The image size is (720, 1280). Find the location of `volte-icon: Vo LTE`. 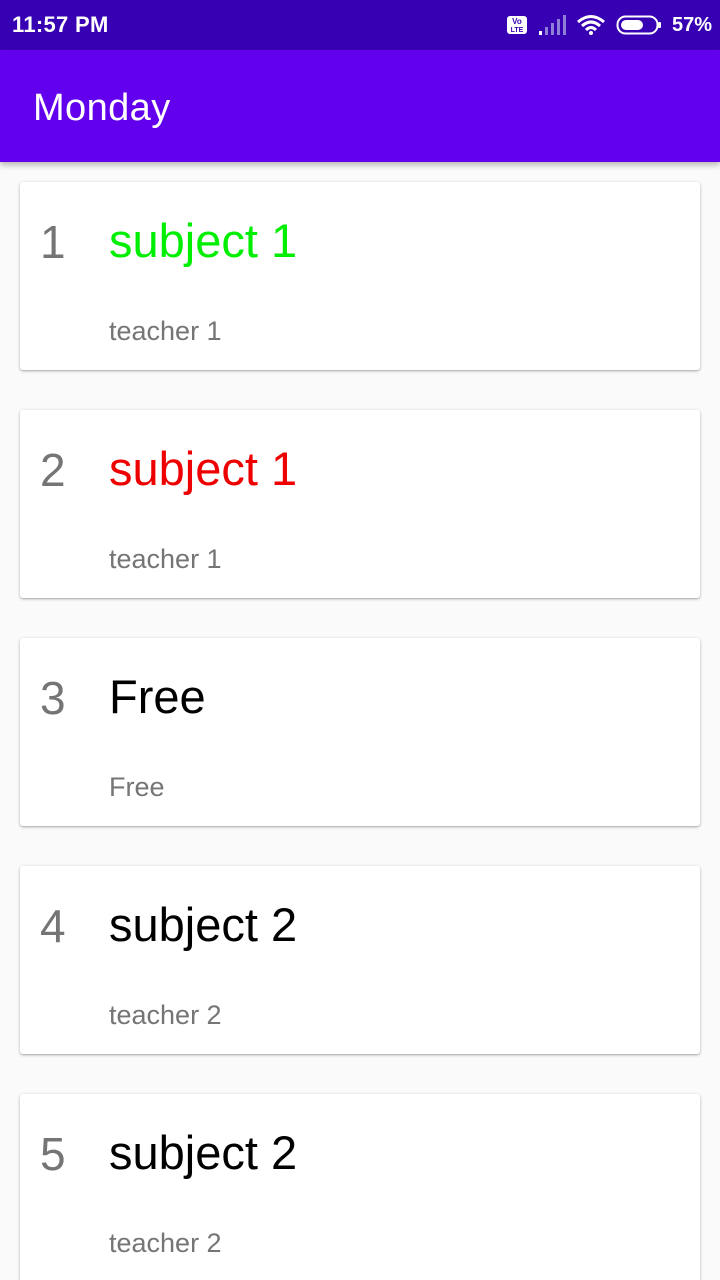

volte-icon: Vo LTE is located at coordinates (517, 25).